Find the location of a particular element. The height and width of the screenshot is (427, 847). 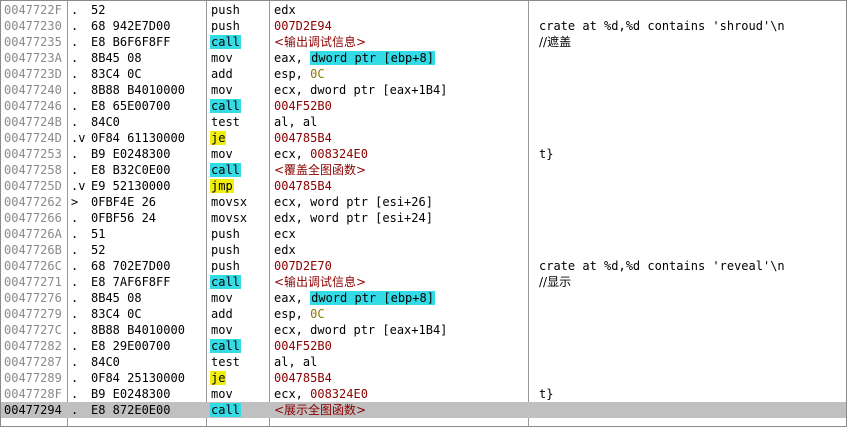

instruction-row: 00477289. 0F84 25130000 je 004785B4 is located at coordinates (423, 378).